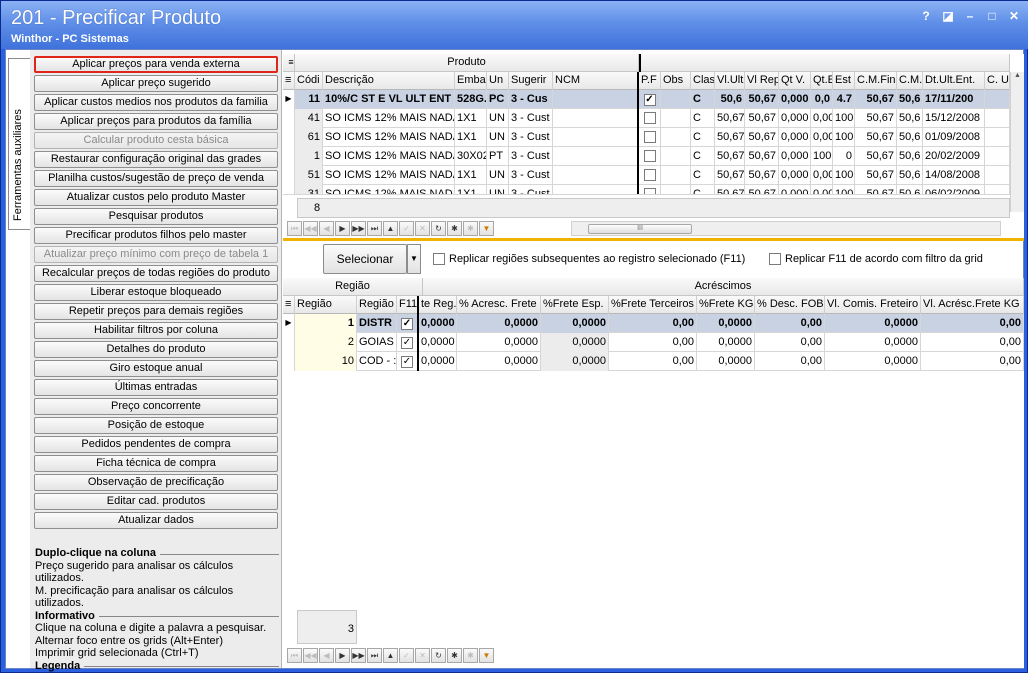 This screenshot has width=1028, height=673. Describe the element at coordinates (156, 482) in the screenshot. I see `action-button: Observação de precificação` at that location.